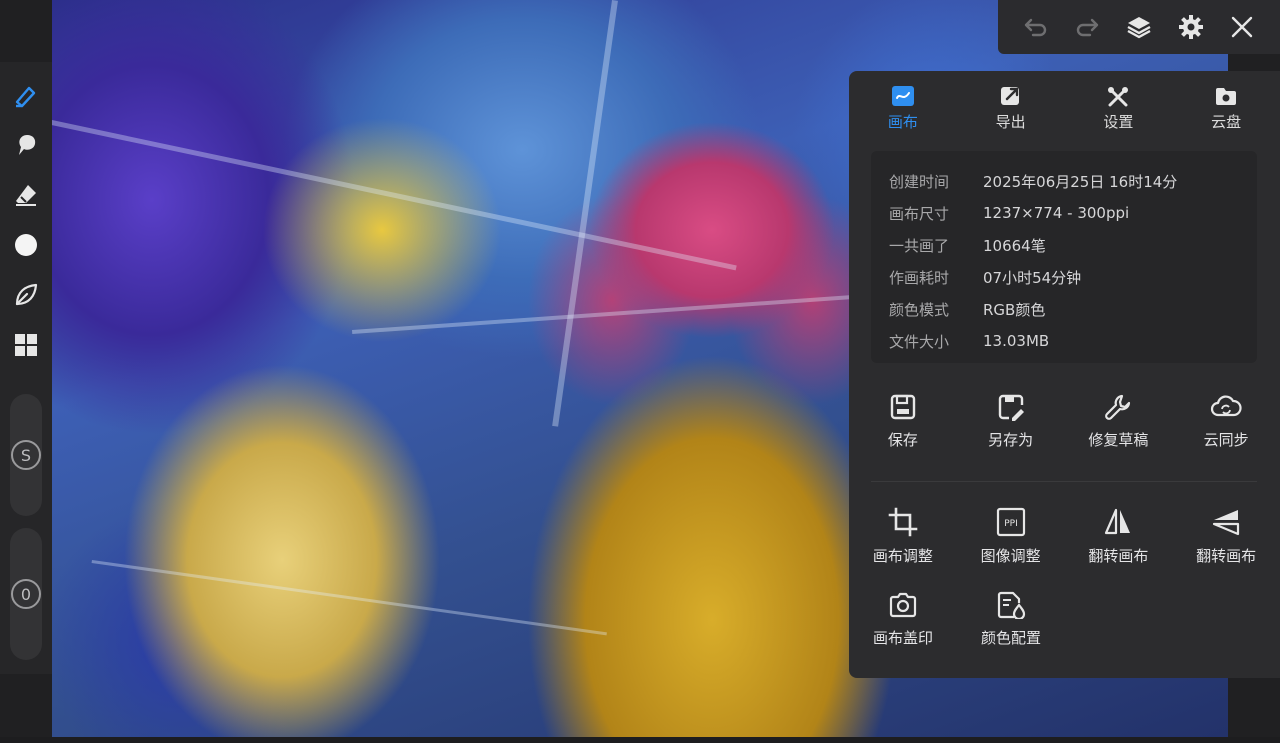 The width and height of the screenshot is (1280, 743). I want to click on save-as-icon, so click(1011, 407).